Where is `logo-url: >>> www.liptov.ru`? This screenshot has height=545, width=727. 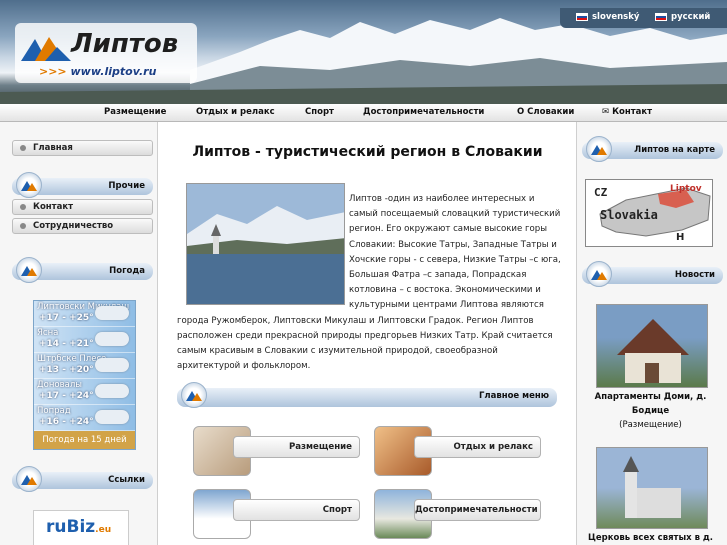 logo-url: >>> www.liptov.ru is located at coordinates (97, 71).